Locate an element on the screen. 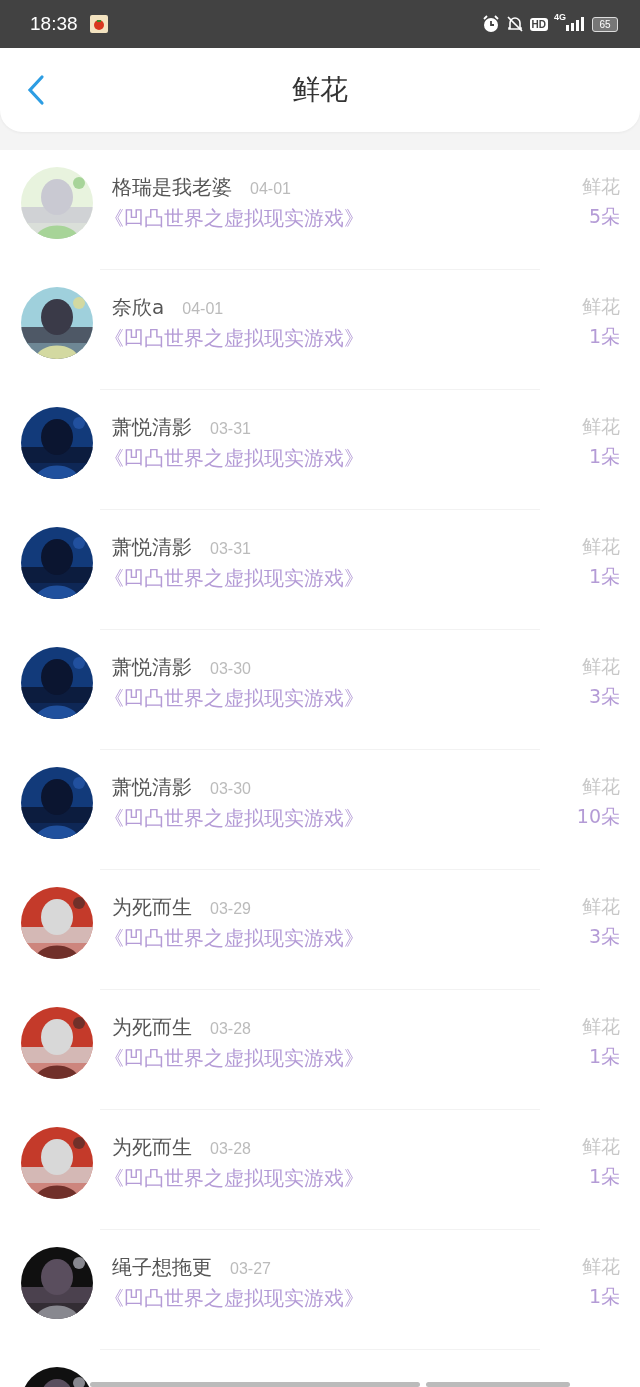  alarm-icon is located at coordinates (490, 24).